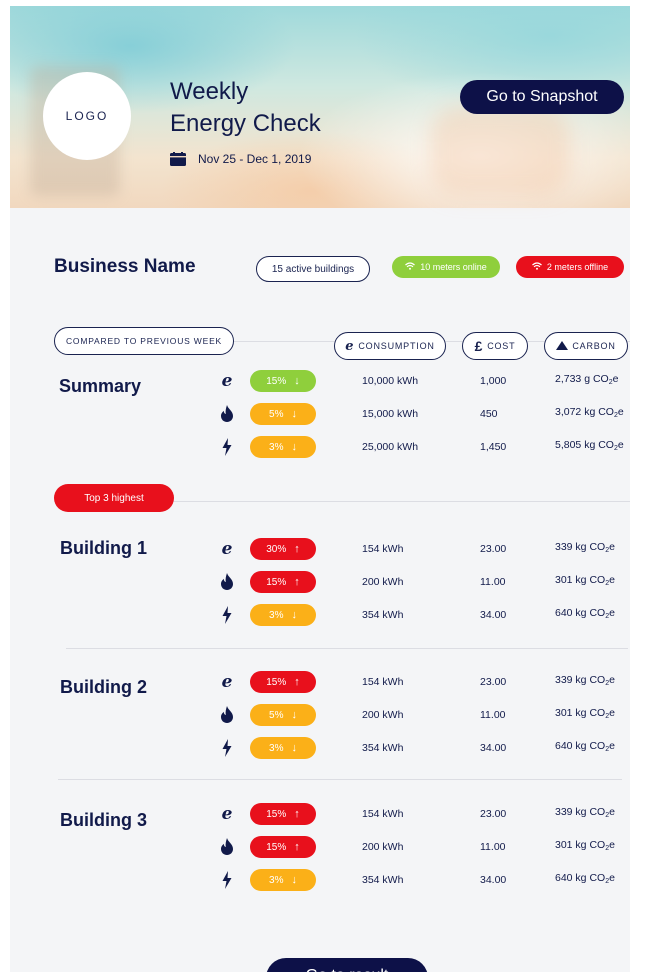 Image resolution: width=669 pixels, height=972 pixels. I want to click on date-range: Nov 25 - Dec 1, 2019, so click(240, 159).